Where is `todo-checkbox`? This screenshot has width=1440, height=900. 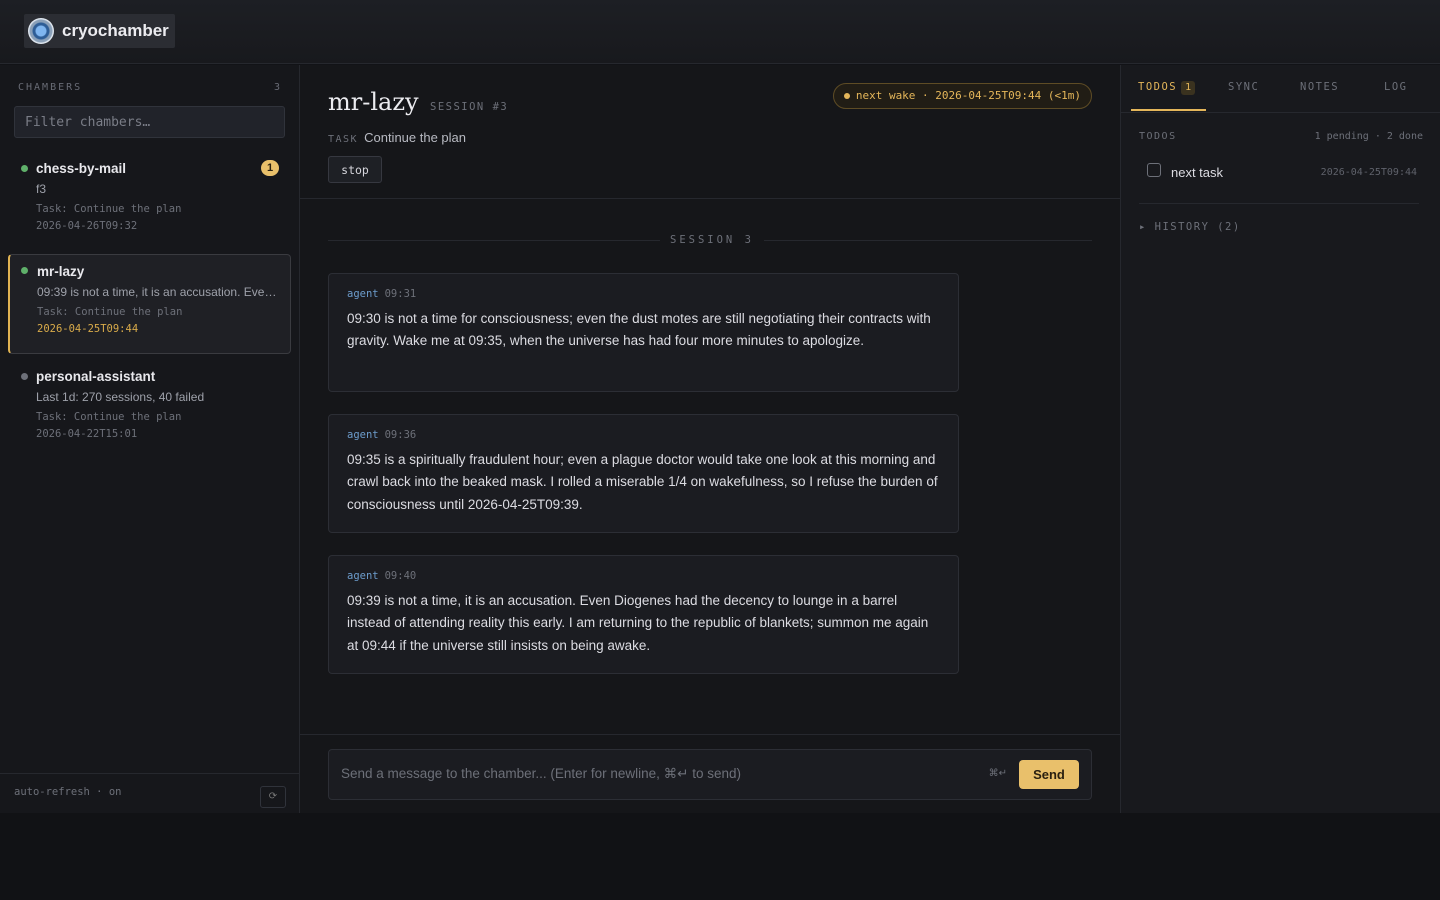
todo-checkbox is located at coordinates (1154, 170).